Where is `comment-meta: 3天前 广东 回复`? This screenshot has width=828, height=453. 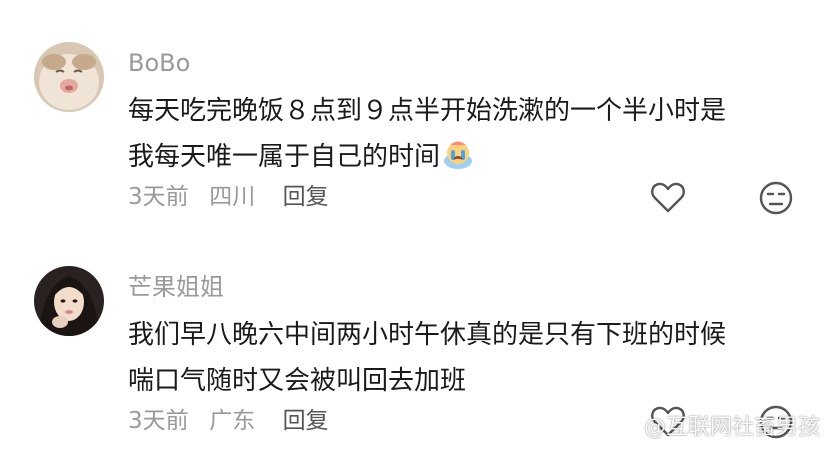
comment-meta: 3天前 广东 回复 is located at coordinates (228, 421).